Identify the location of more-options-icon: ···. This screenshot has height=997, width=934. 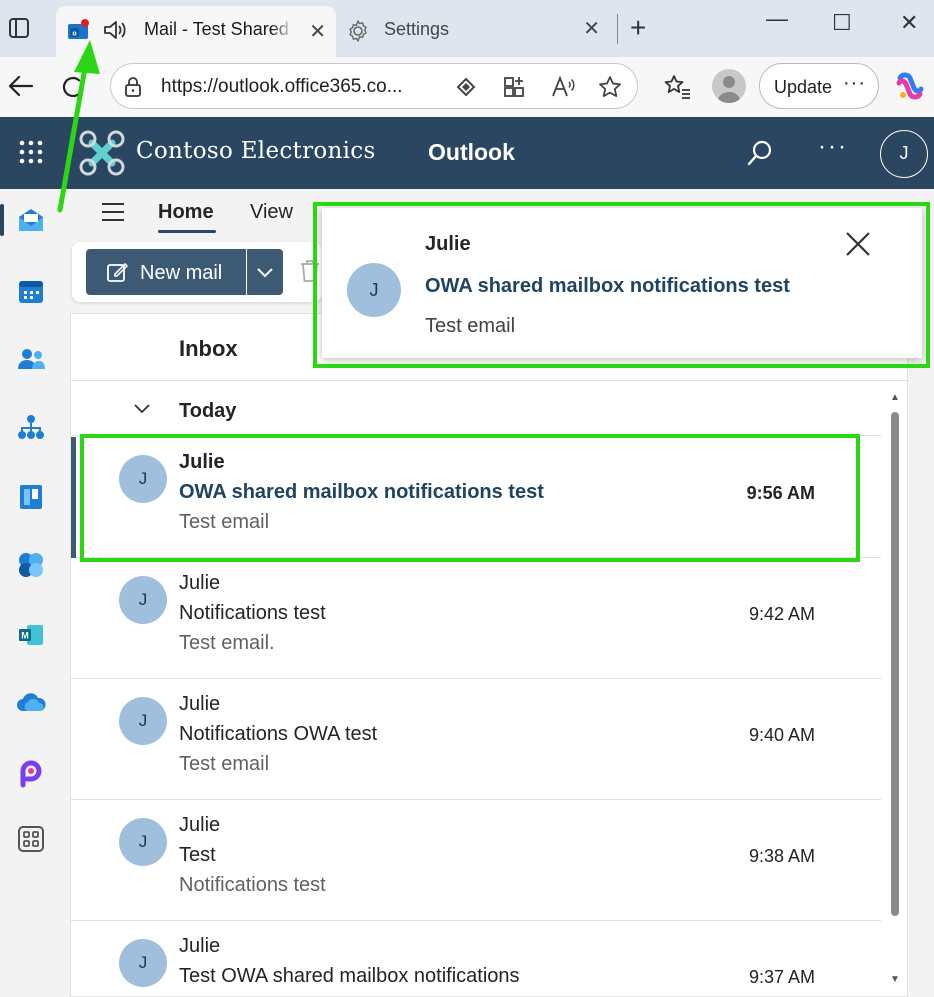
(854, 83).